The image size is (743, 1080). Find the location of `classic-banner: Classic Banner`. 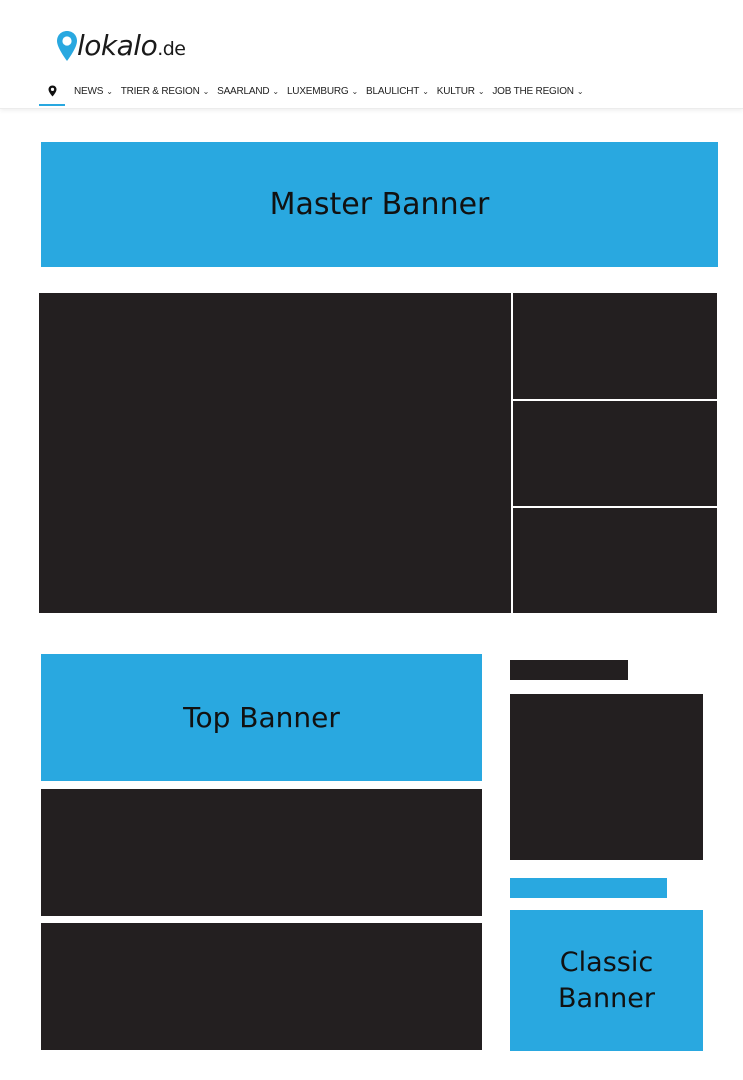

classic-banner: Classic Banner is located at coordinates (606, 980).